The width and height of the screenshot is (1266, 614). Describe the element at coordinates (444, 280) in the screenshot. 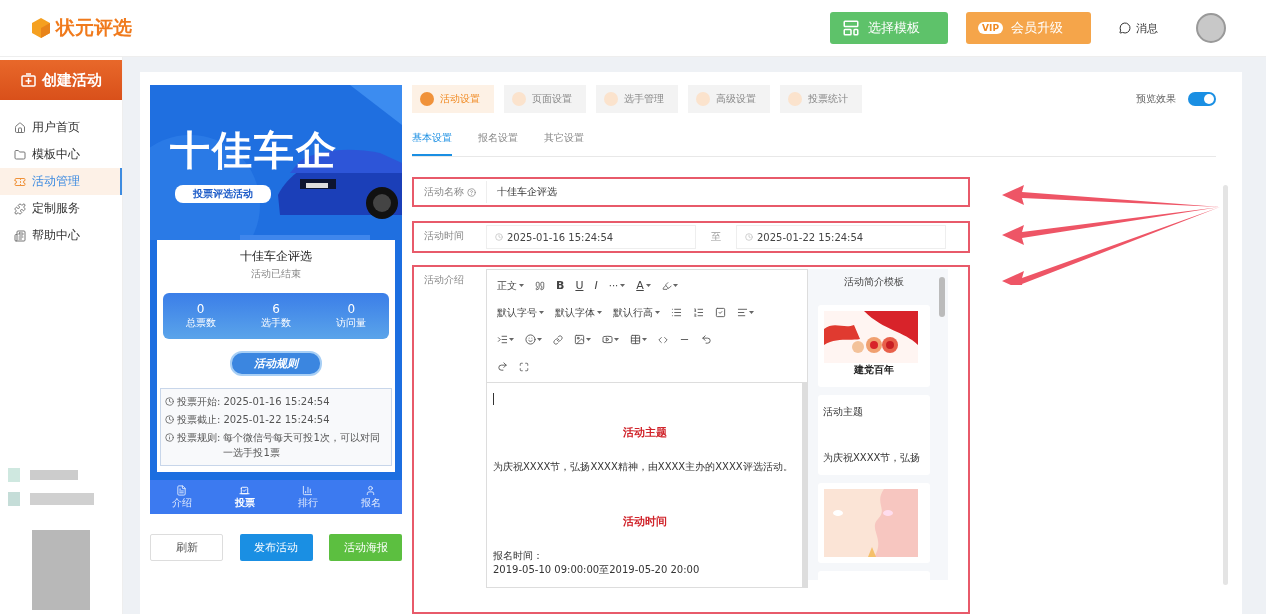

I see `field-label: 活动介绍` at that location.